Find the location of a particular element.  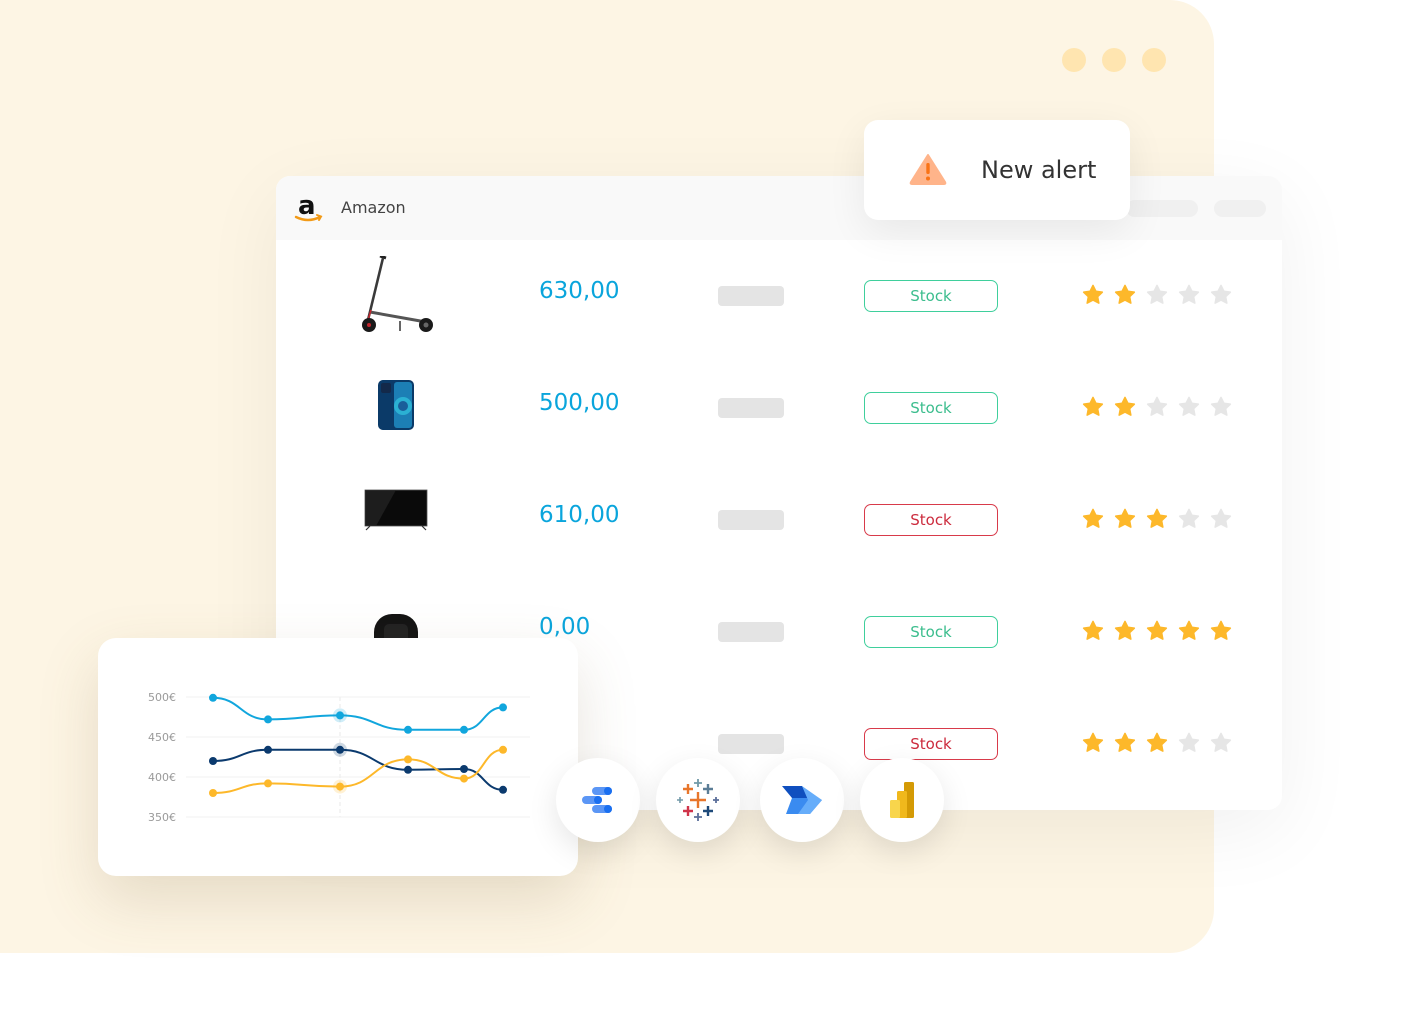

store-header: a Amazon is located at coordinates (779, 208).